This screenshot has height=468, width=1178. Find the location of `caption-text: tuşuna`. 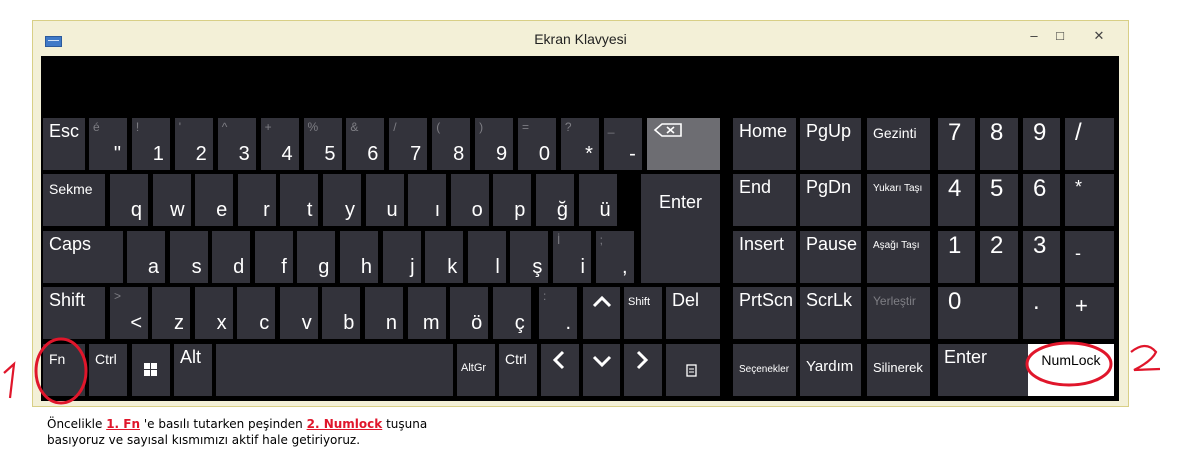

caption-text: tuşuna is located at coordinates (405, 424).